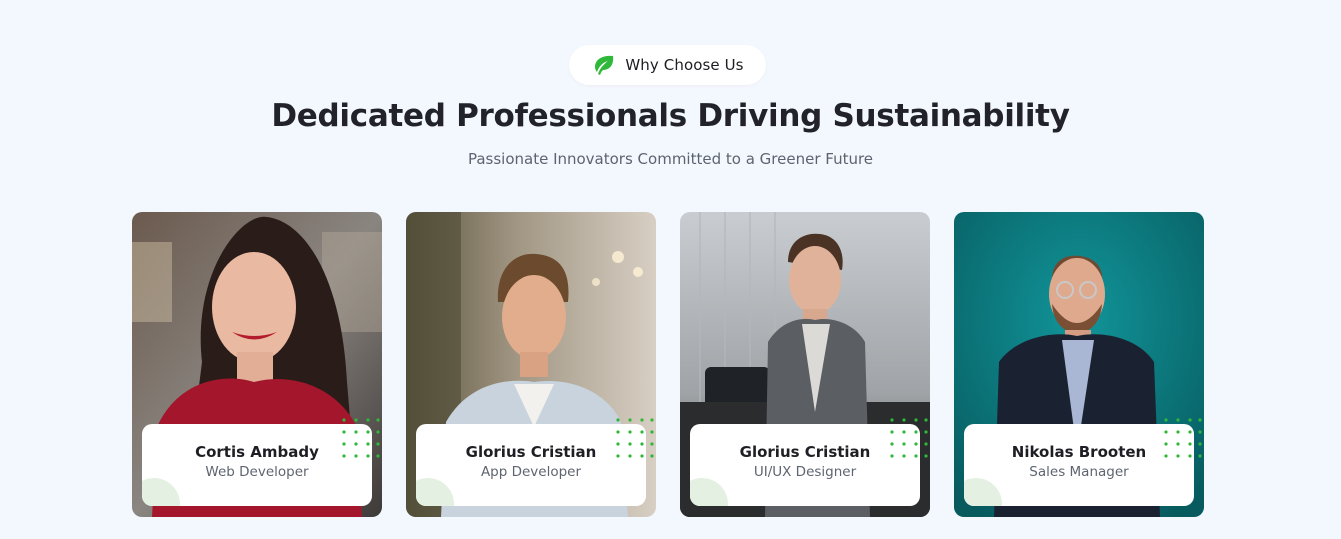  What do you see at coordinates (805, 364) in the screenshot?
I see `team-card: Glorius Cristian UI/UX Designer` at bounding box center [805, 364].